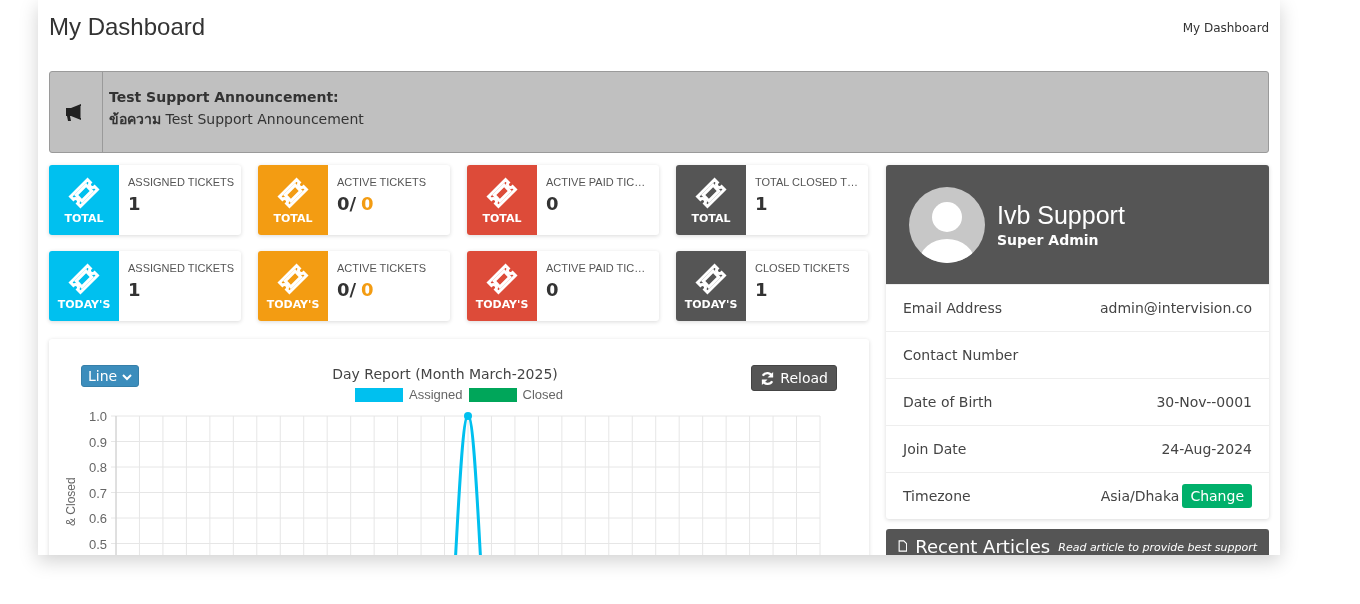  Describe the element at coordinates (468, 416) in the screenshot. I see `data-point` at that location.